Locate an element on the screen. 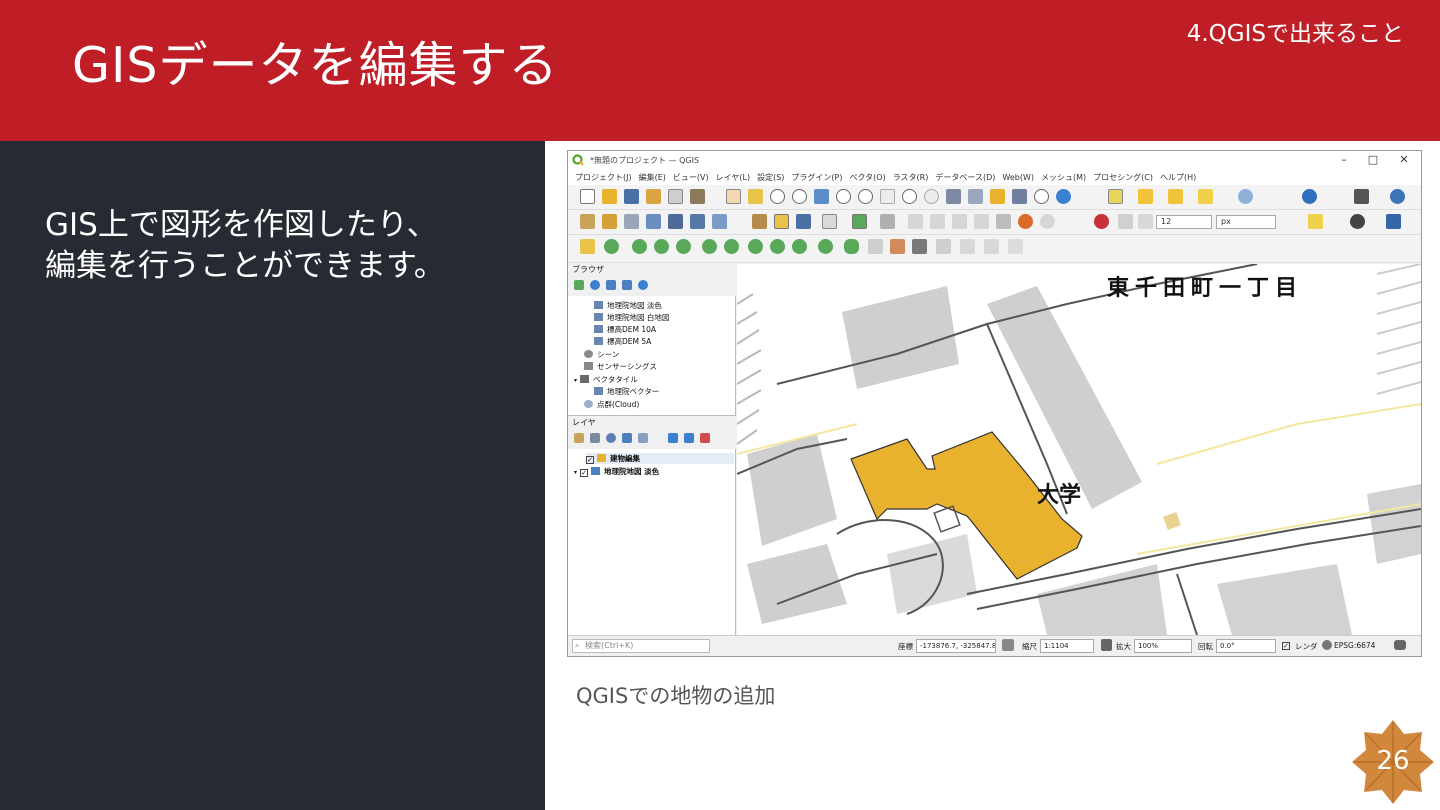  expand-all-icon is located at coordinates (673, 438).